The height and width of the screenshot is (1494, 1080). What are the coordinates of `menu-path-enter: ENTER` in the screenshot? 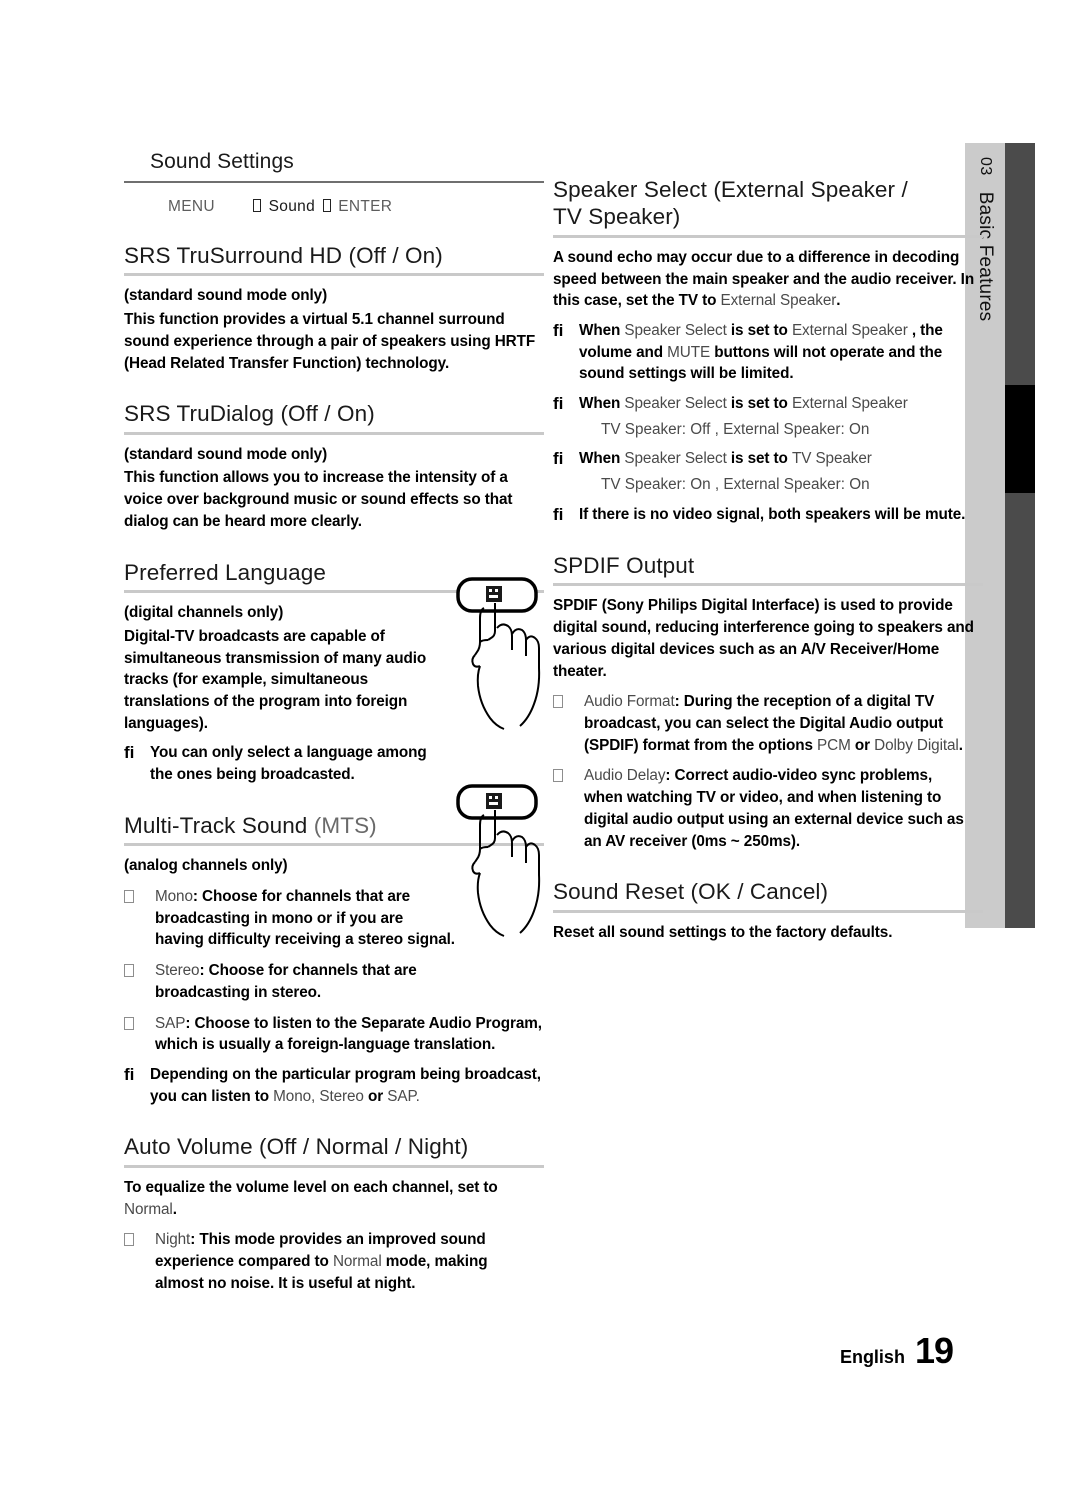 It's located at (365, 206).